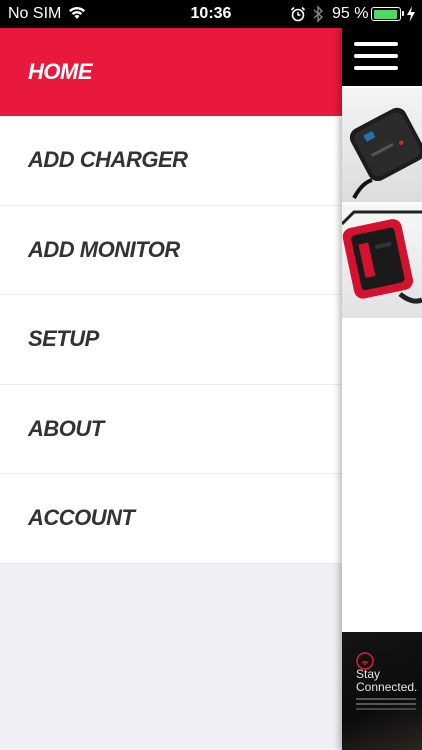 The image size is (422, 750). What do you see at coordinates (171, 72) in the screenshot?
I see `menu-item-home: HOME` at bounding box center [171, 72].